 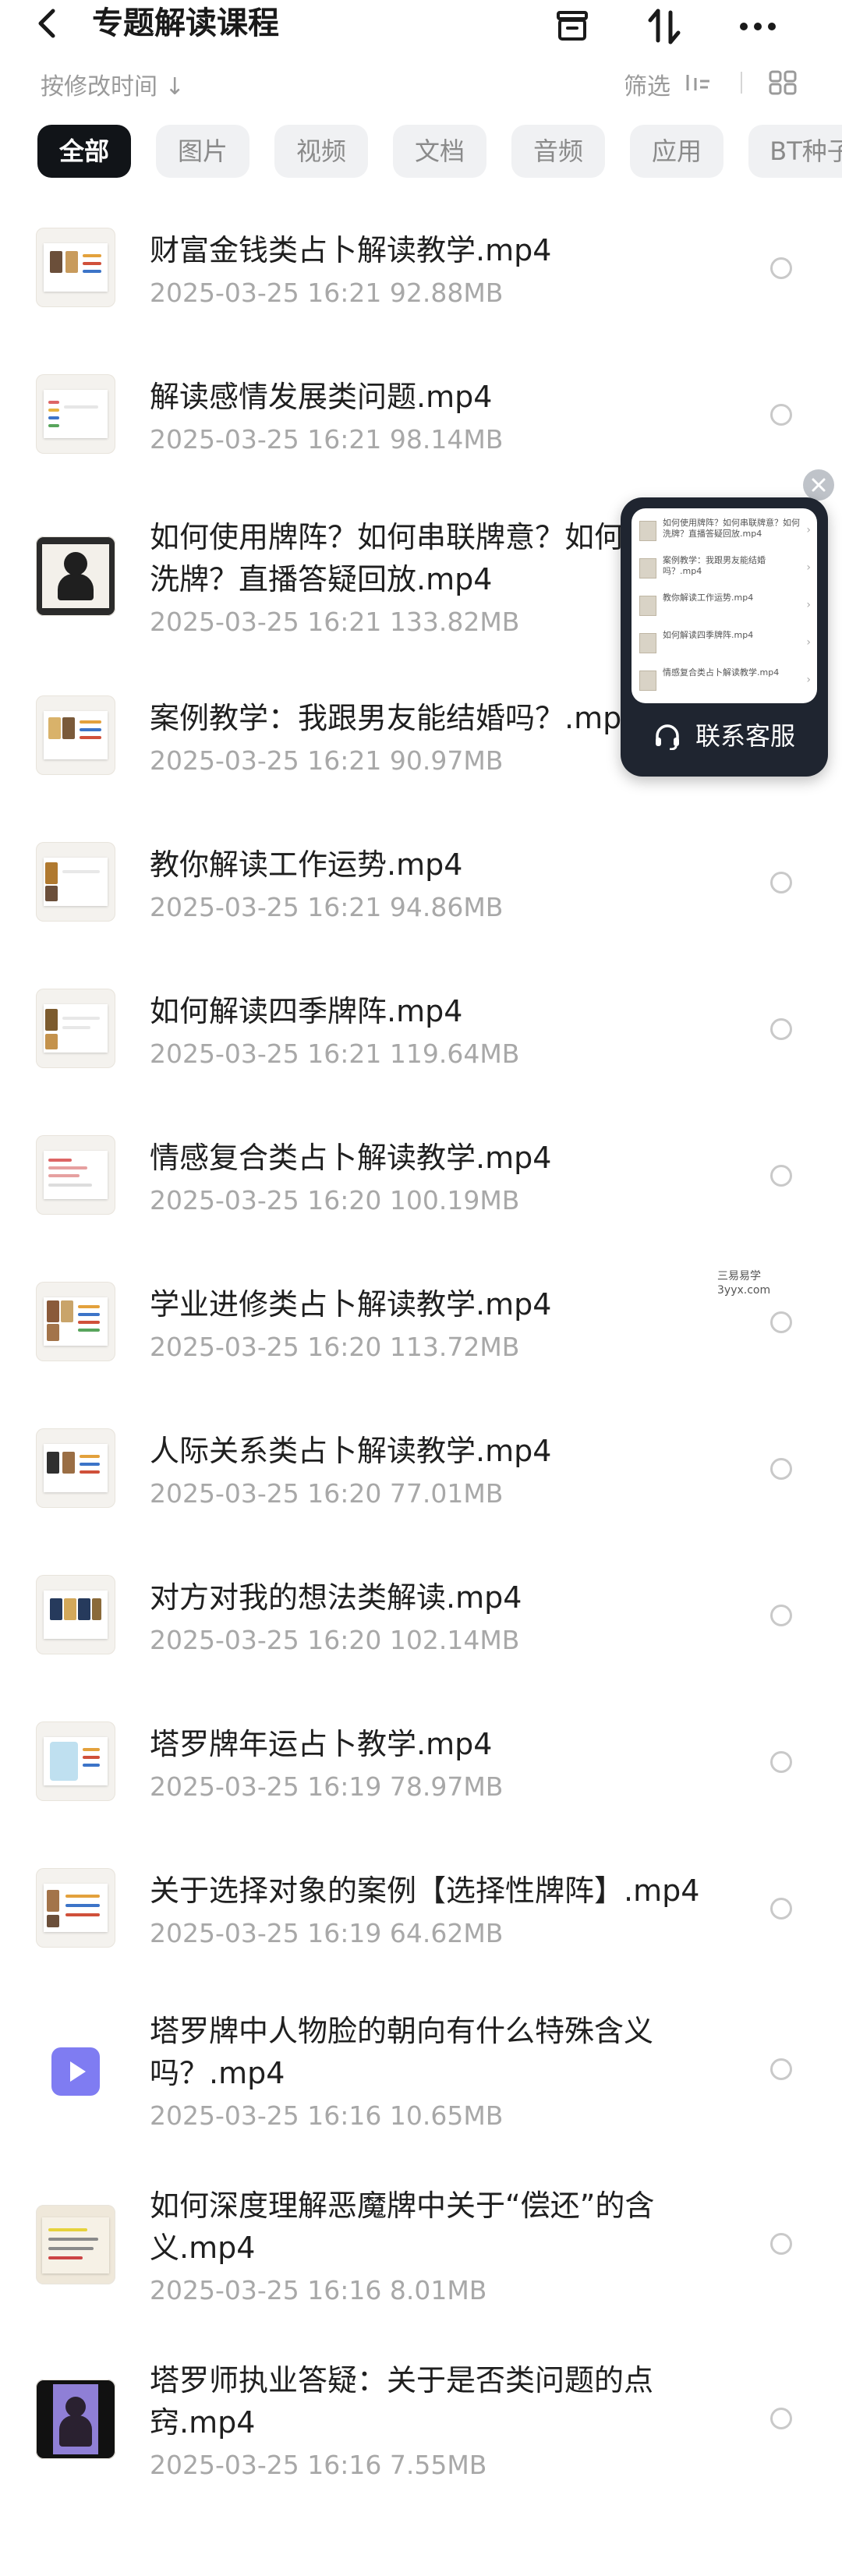 What do you see at coordinates (327, 2115) in the screenshot?
I see `file-meta: 2025-03-25 16:16 10.65MB` at bounding box center [327, 2115].